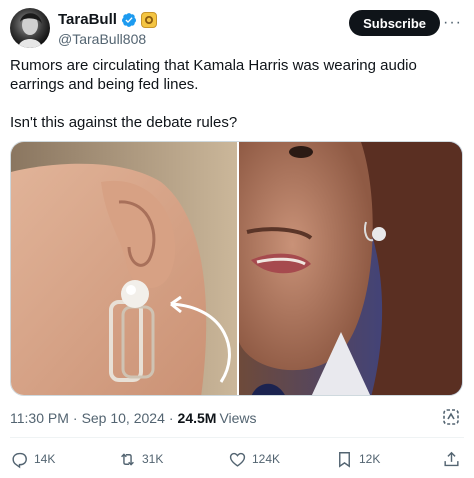  What do you see at coordinates (452, 23) in the screenshot?
I see `more-options-icon: ···` at bounding box center [452, 23].